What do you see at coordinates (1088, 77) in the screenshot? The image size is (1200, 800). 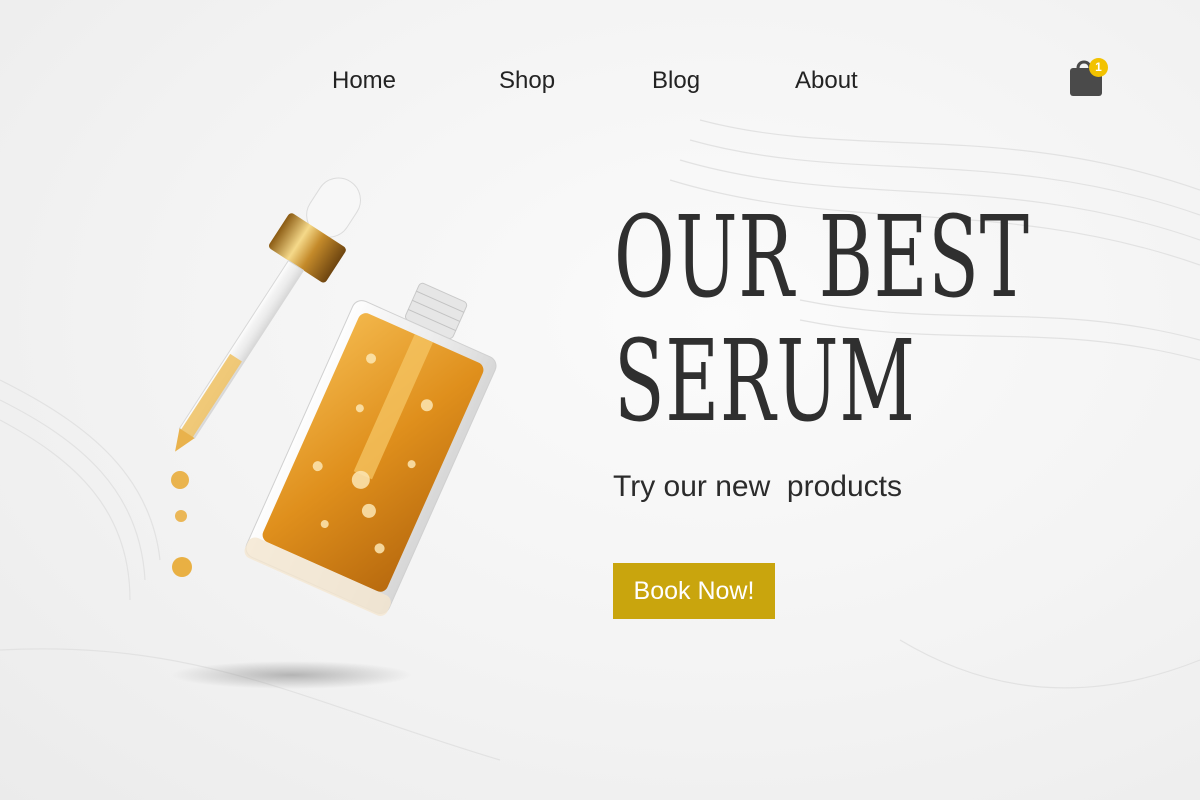 I see `cart-button: 1` at bounding box center [1088, 77].